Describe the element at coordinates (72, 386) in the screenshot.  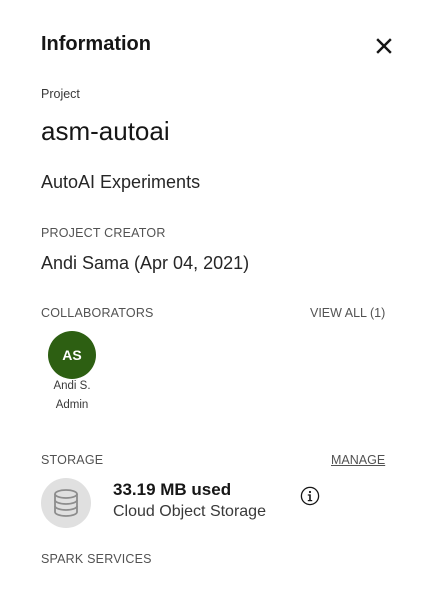
I see `collaborator-name: Andi S.` at that location.